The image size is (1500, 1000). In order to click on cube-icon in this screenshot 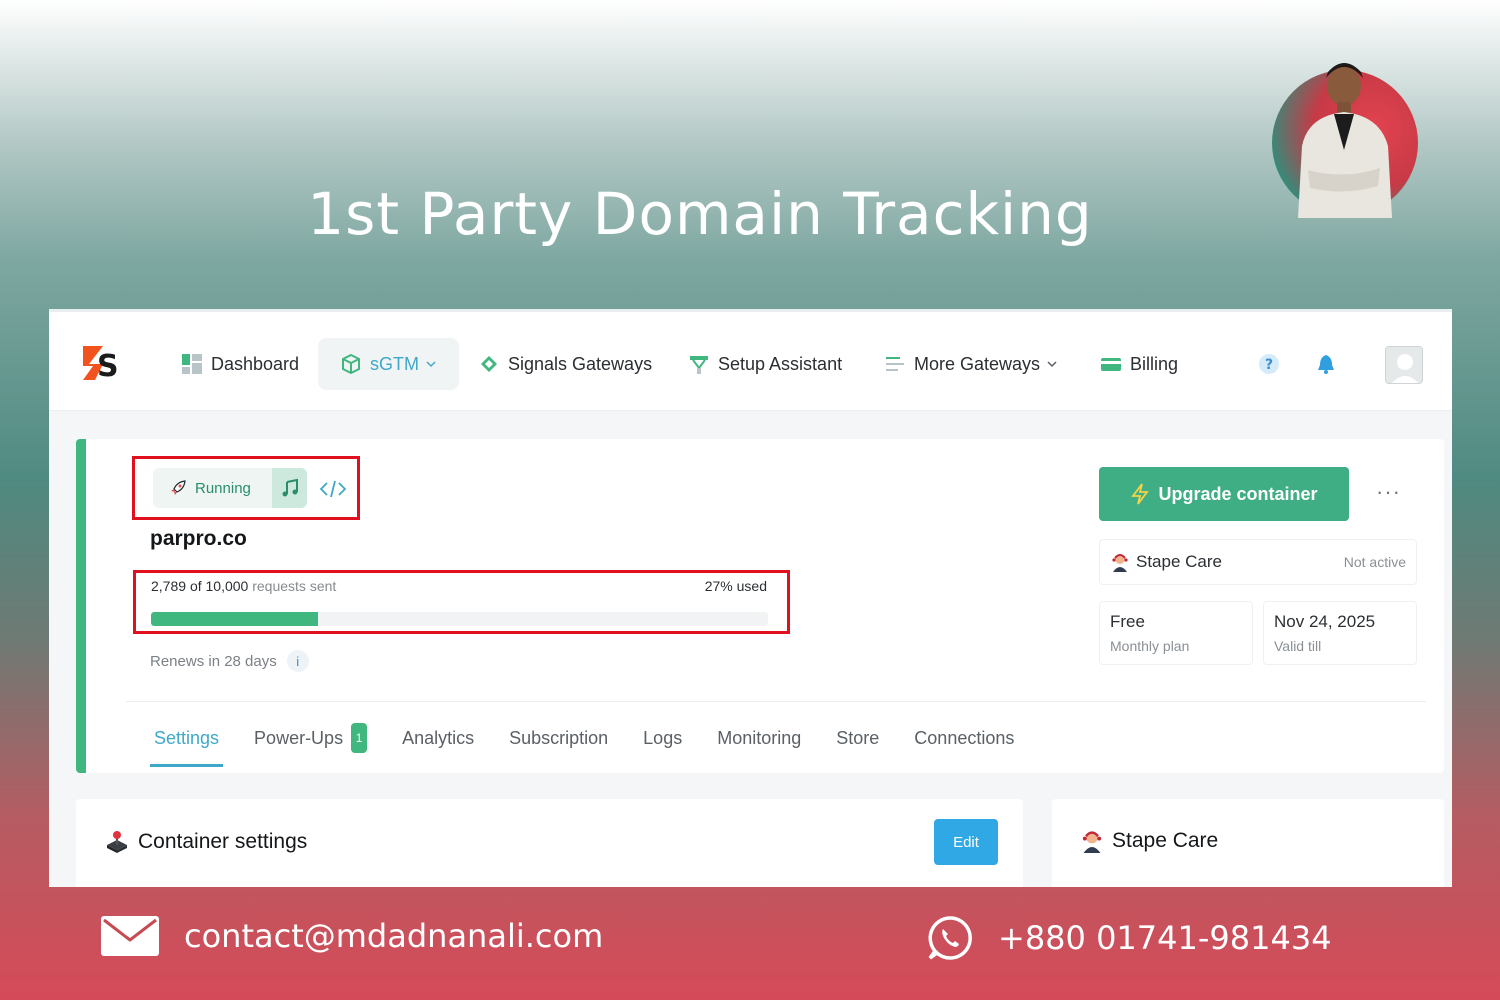, I will do `click(351, 364)`.